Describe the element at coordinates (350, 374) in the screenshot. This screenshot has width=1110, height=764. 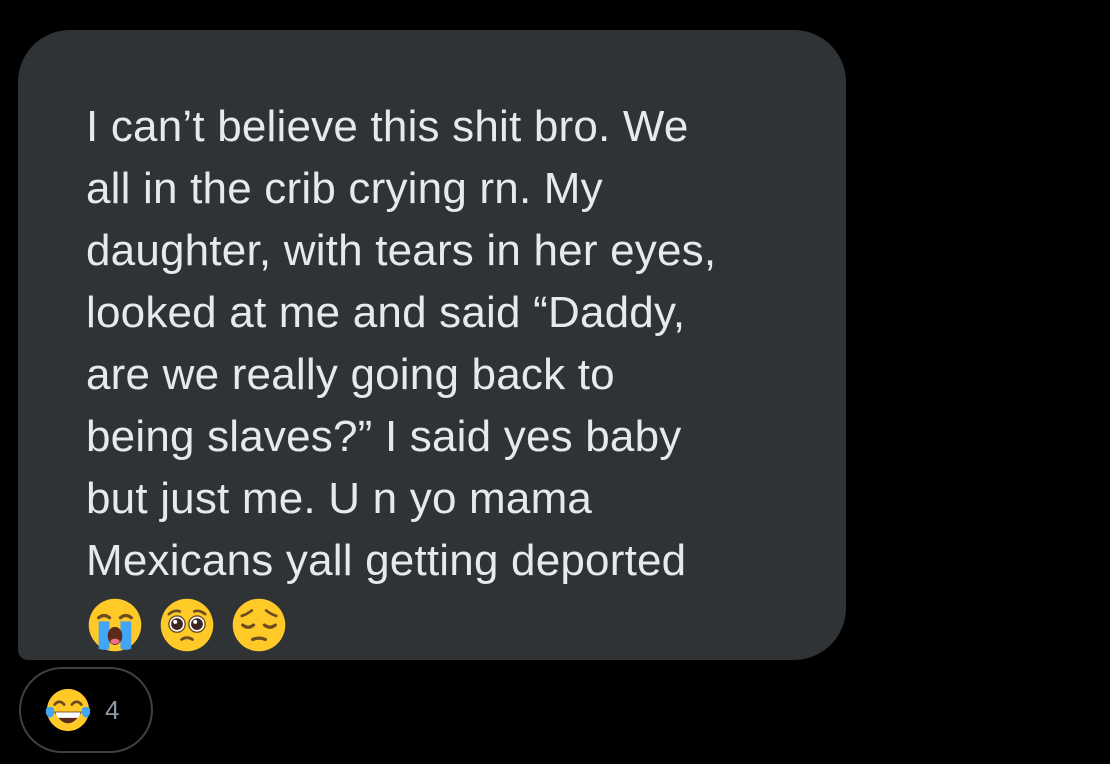
I see `message-text-line: are we really going back to` at that location.